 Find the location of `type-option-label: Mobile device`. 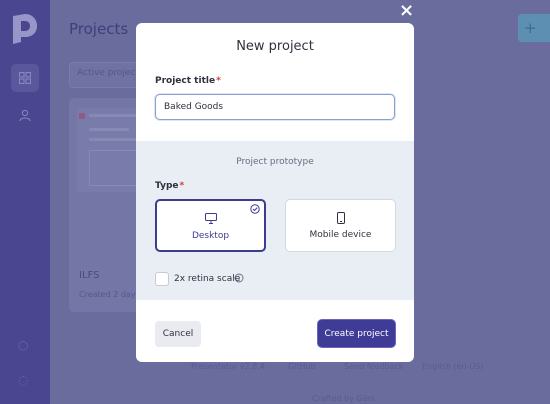

type-option-label: Mobile device is located at coordinates (340, 235).